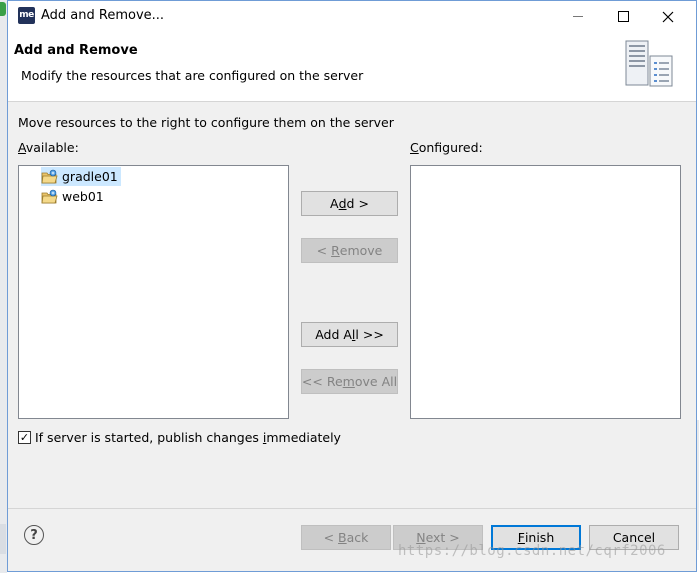 The height and width of the screenshot is (573, 699). What do you see at coordinates (532, 551) in the screenshot?
I see `watermark: https://blog.csdn.net/cqrf2006` at bounding box center [532, 551].